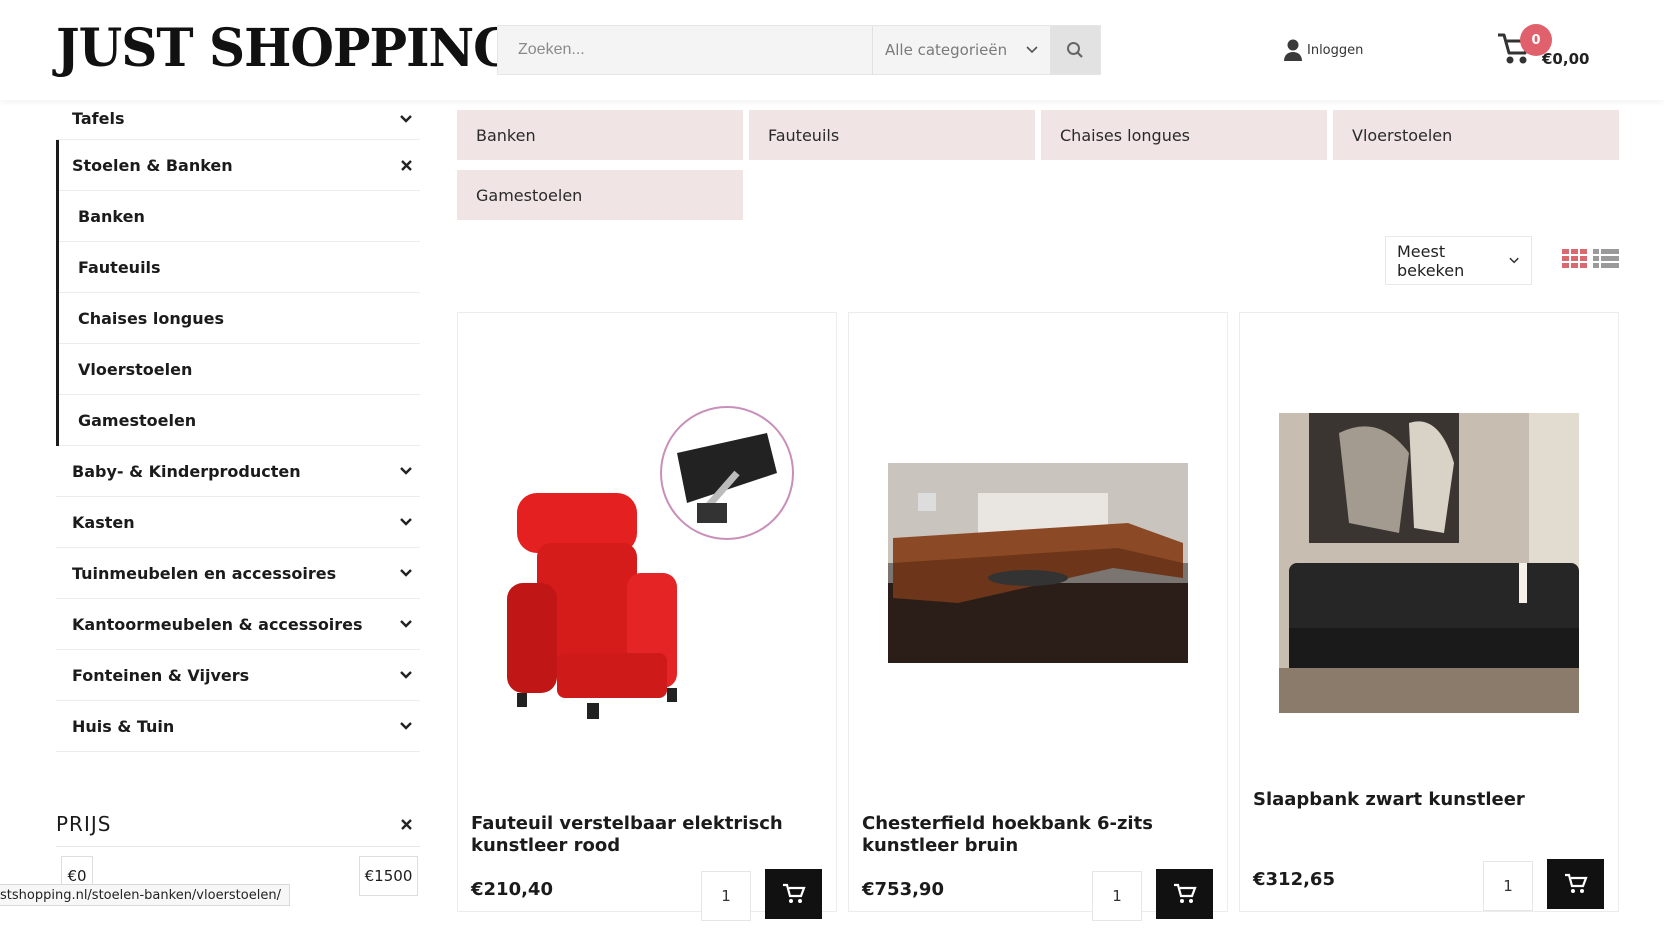 This screenshot has width=1664, height=944. I want to click on sidebar-item-baby-kinderproducten: Baby- & Kinderproducten, so click(238, 471).